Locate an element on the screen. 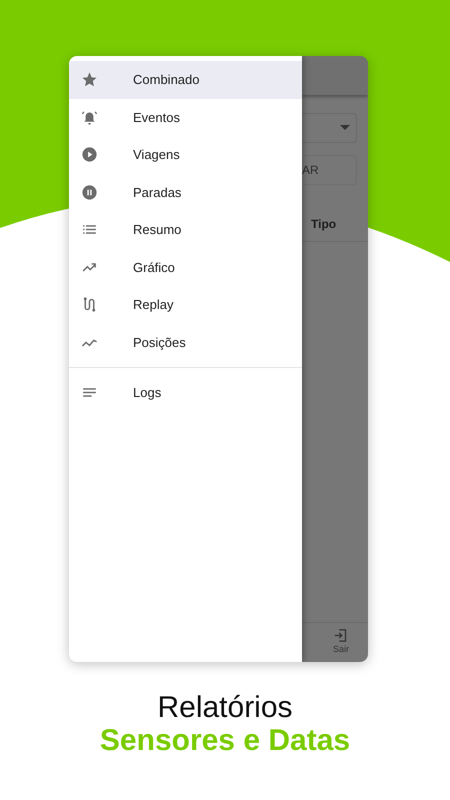  drawer-item: Viagens is located at coordinates (185, 155).